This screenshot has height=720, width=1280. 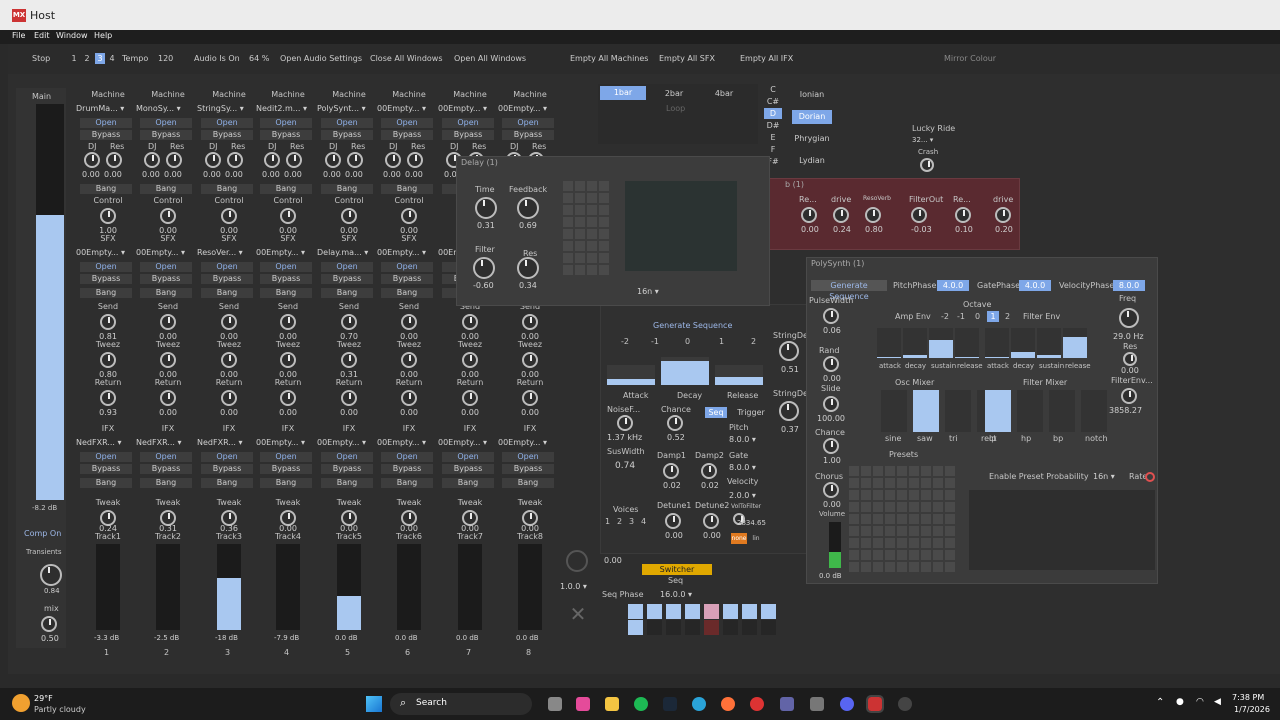 What do you see at coordinates (631, 375) in the screenshot?
I see `env-attack-slider` at bounding box center [631, 375].